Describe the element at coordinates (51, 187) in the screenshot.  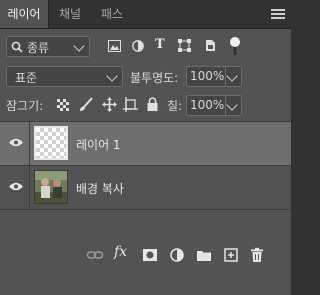
I see `layer-thumbnail-photo` at that location.